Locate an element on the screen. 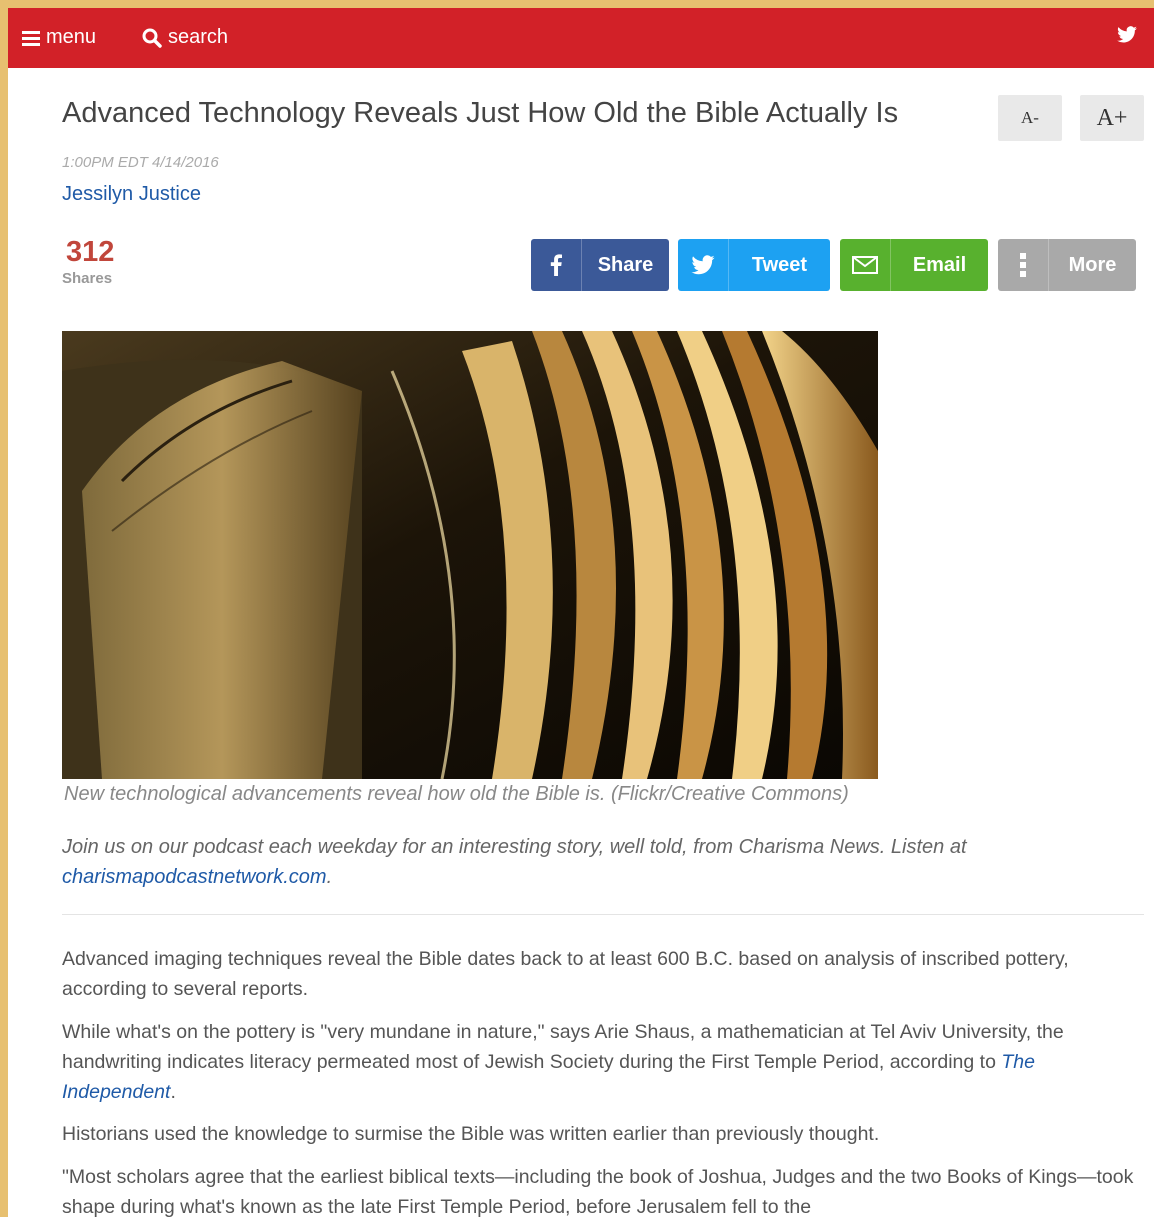  tweet-label: Tweet is located at coordinates (779, 264).